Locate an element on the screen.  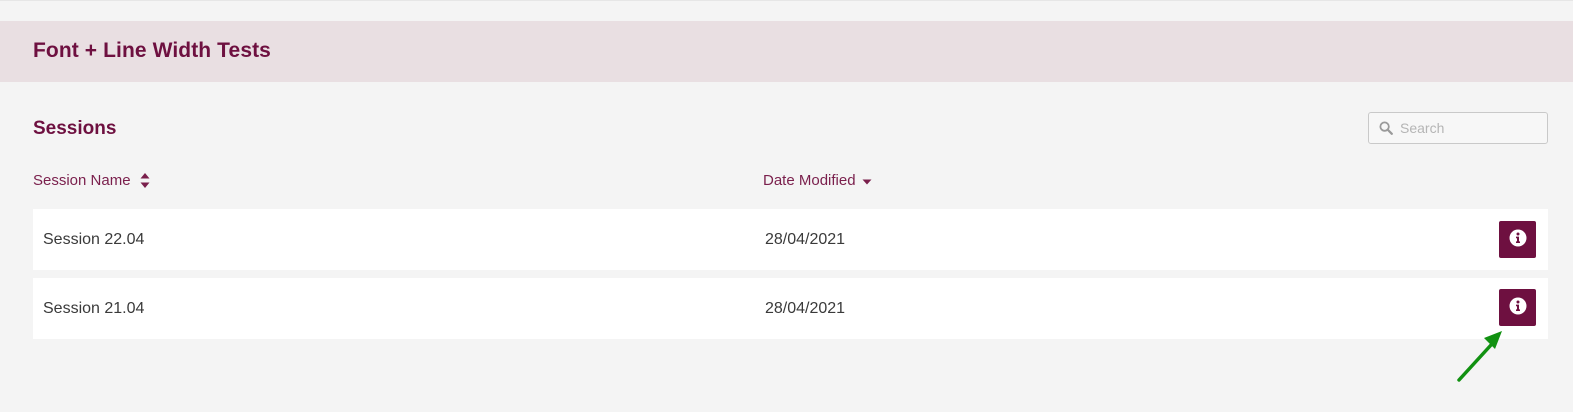
project-header: Font + Line Width Tests is located at coordinates (786, 51).